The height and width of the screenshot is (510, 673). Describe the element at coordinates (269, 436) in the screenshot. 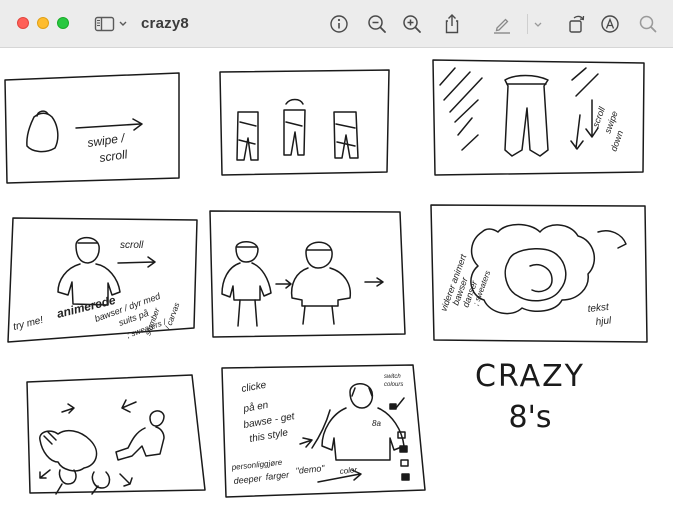

I see `note-8-d: this style` at that location.